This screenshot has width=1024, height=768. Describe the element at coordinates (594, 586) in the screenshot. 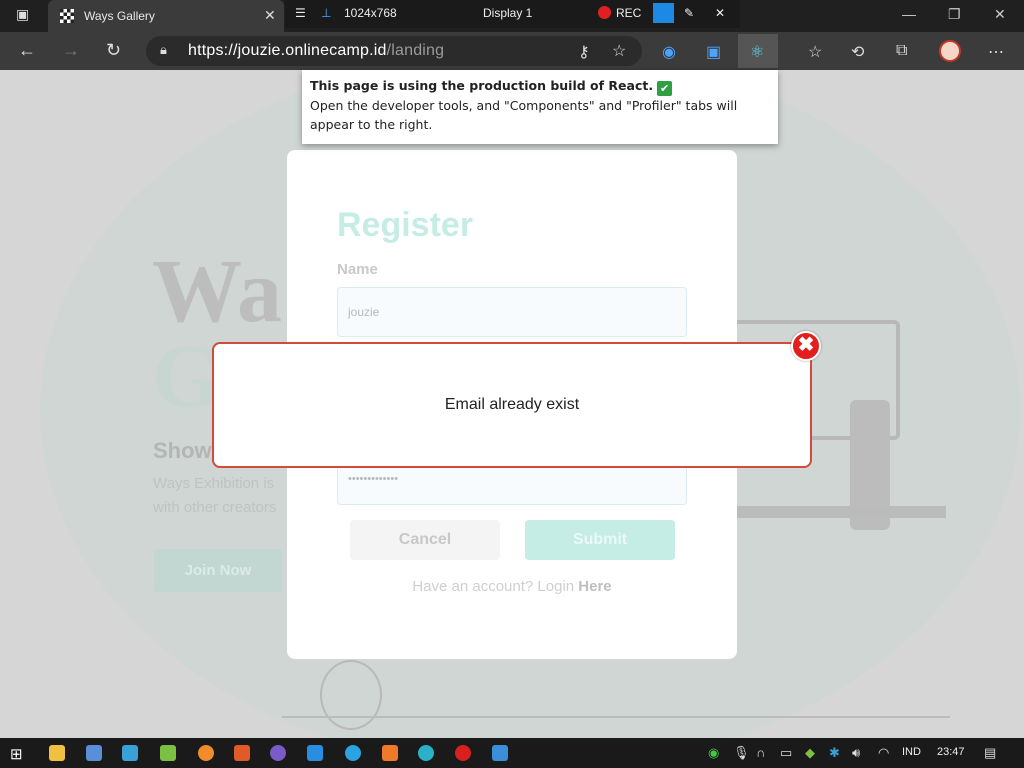

I see `login-here-link: Here` at that location.